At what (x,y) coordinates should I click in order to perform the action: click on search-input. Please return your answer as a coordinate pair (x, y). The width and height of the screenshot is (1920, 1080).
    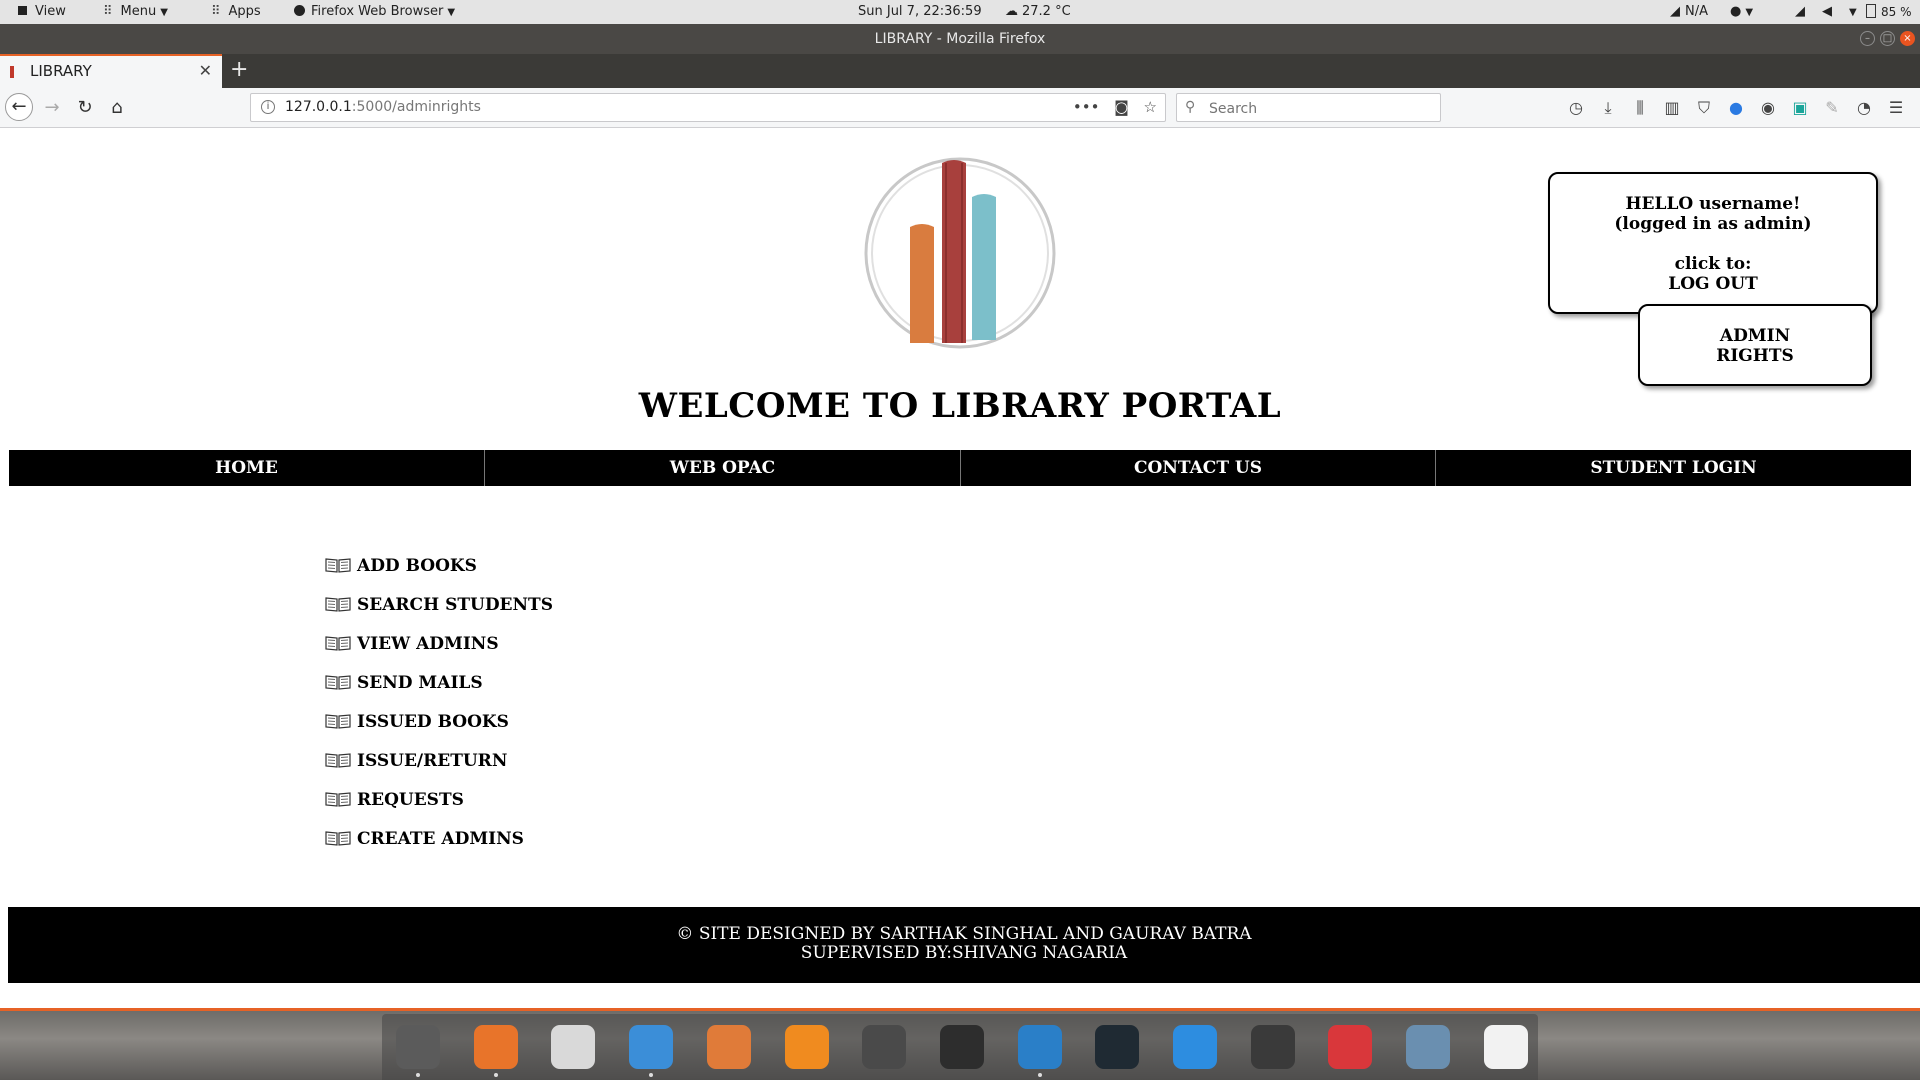
    Looking at the image, I should click on (1321, 108).